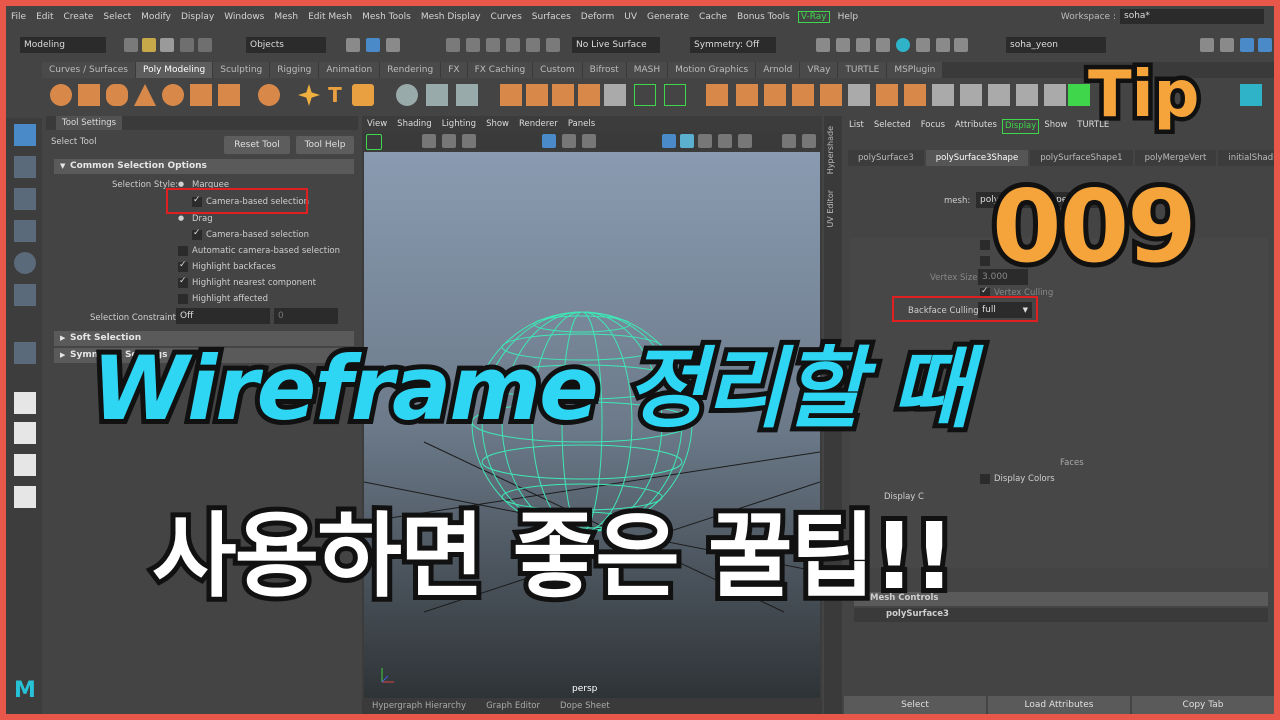 The image size is (1280, 720). What do you see at coordinates (89, 123) in the screenshot?
I see `tab-tool-settings: Tool Settings` at bounding box center [89, 123].